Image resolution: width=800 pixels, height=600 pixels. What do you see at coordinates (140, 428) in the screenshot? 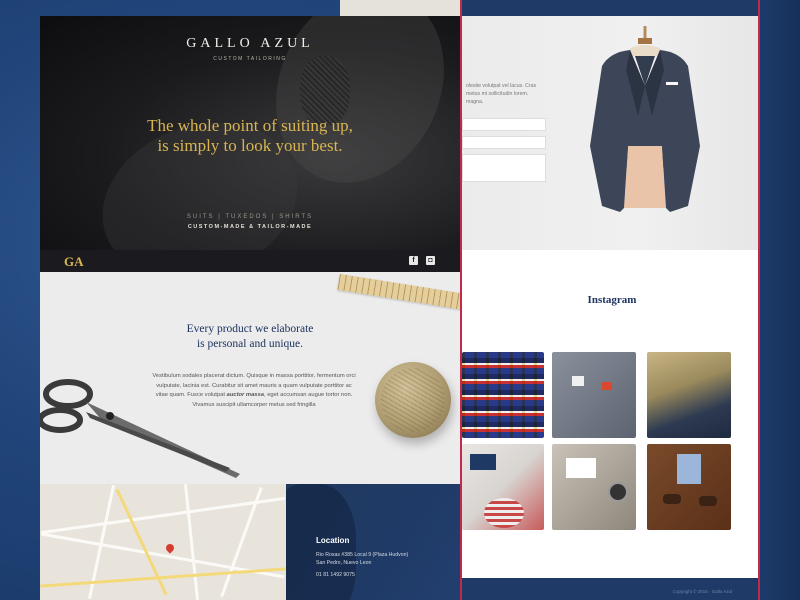
I see `scissors-image` at bounding box center [140, 428].